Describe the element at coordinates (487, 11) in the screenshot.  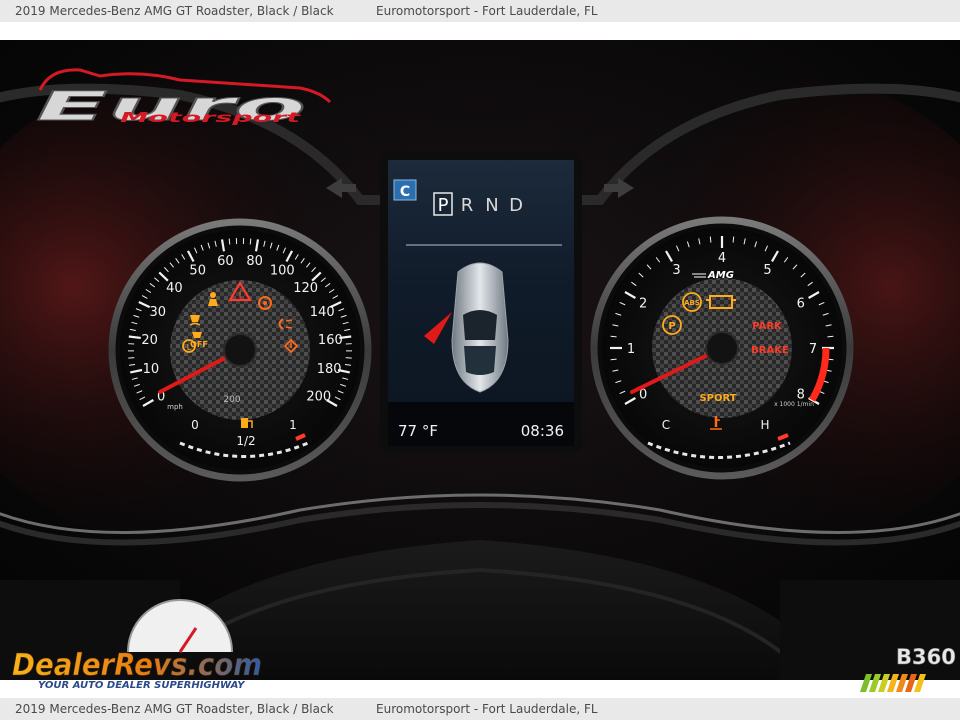
I see `caption-dealer: Euromotorsport - Fort Lauderdale, FL` at that location.